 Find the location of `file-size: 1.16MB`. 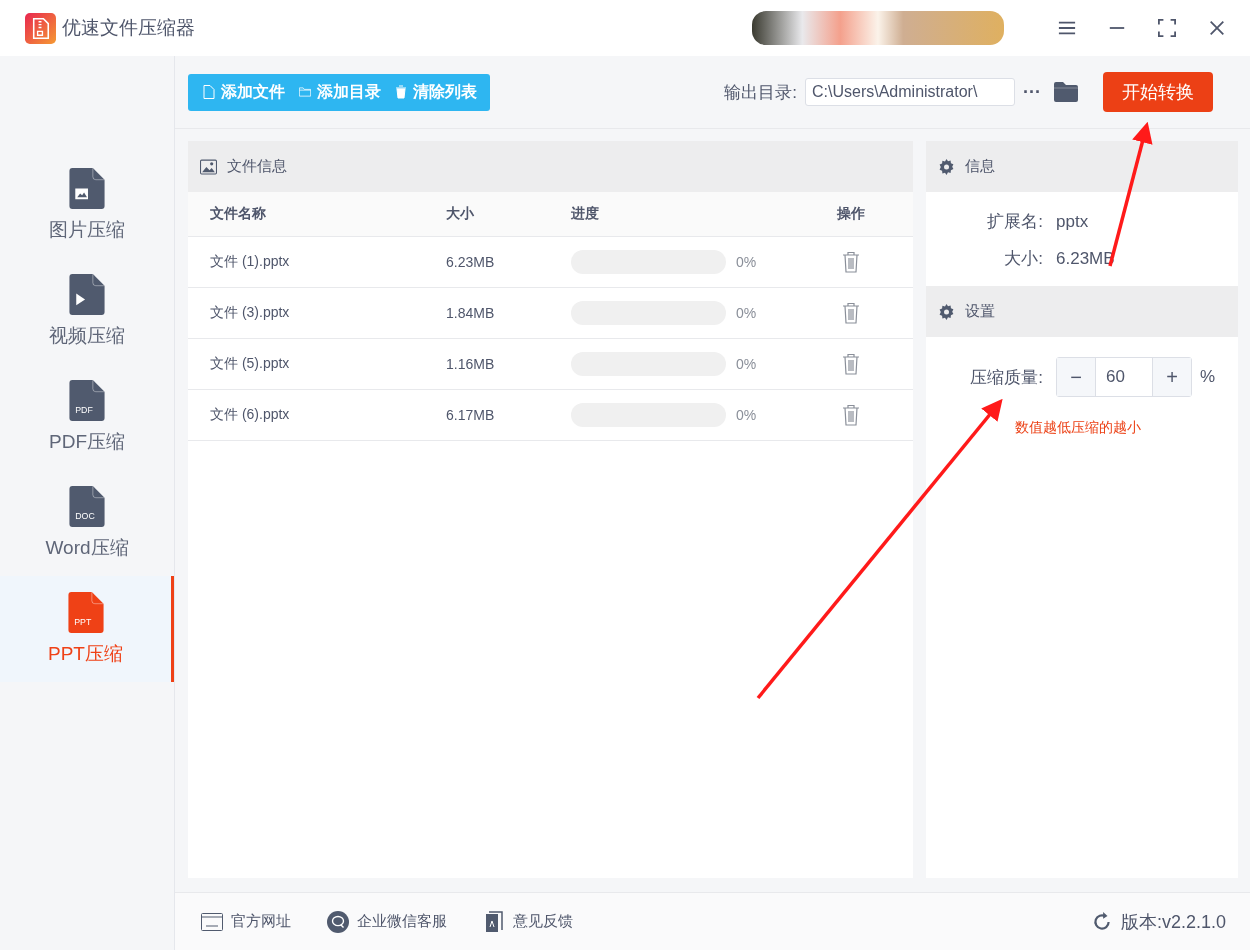

file-size: 1.16MB is located at coordinates (471, 364).